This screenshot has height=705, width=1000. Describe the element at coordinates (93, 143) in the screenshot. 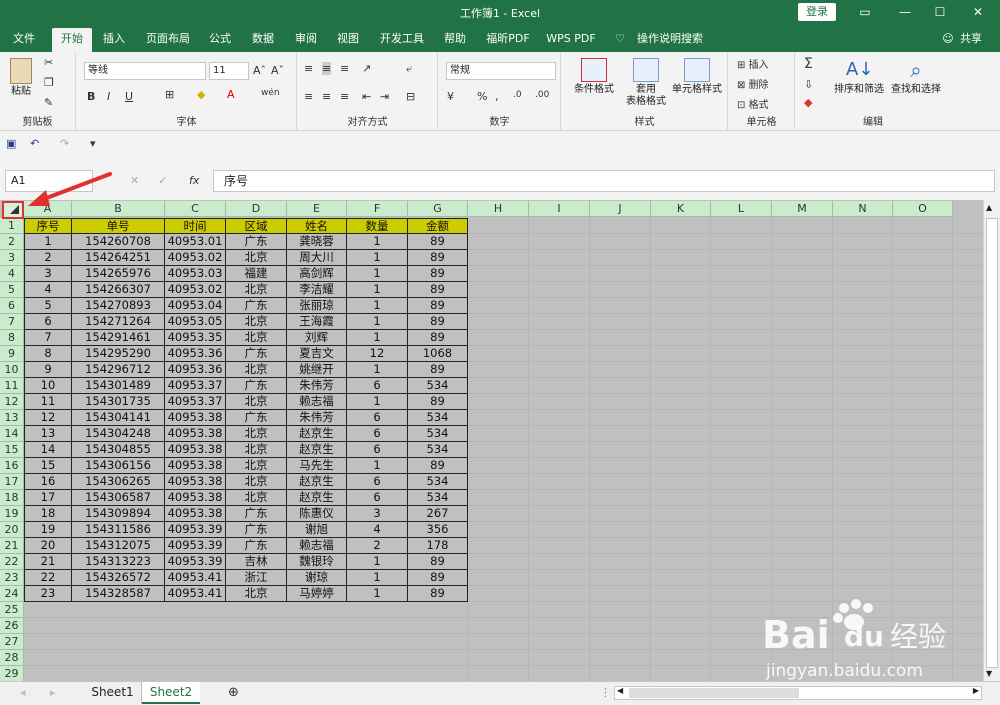

I see `customize-qat-icon: ▾` at that location.